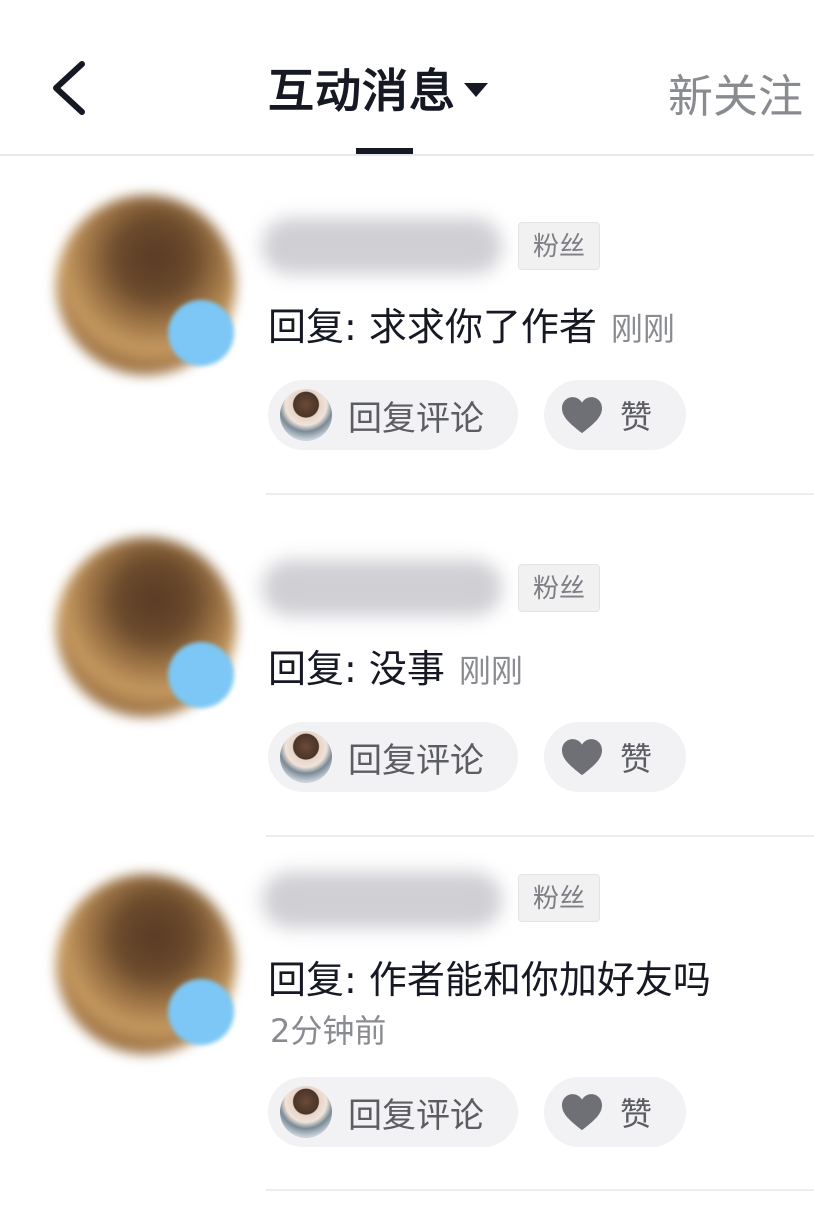 This screenshot has width=814, height=1221. Describe the element at coordinates (636, 1114) in the screenshot. I see `like-label: 赞` at that location.